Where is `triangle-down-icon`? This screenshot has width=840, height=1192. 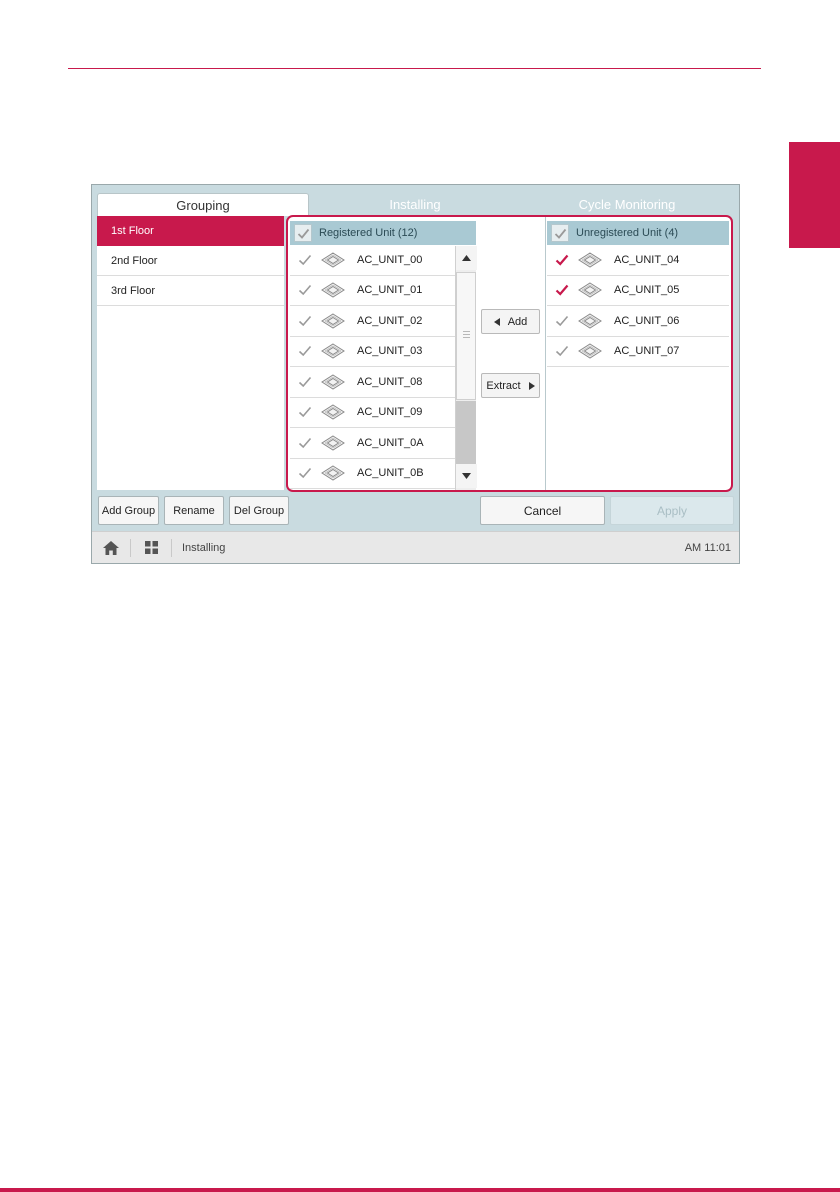
triangle-down-icon is located at coordinates (466, 476).